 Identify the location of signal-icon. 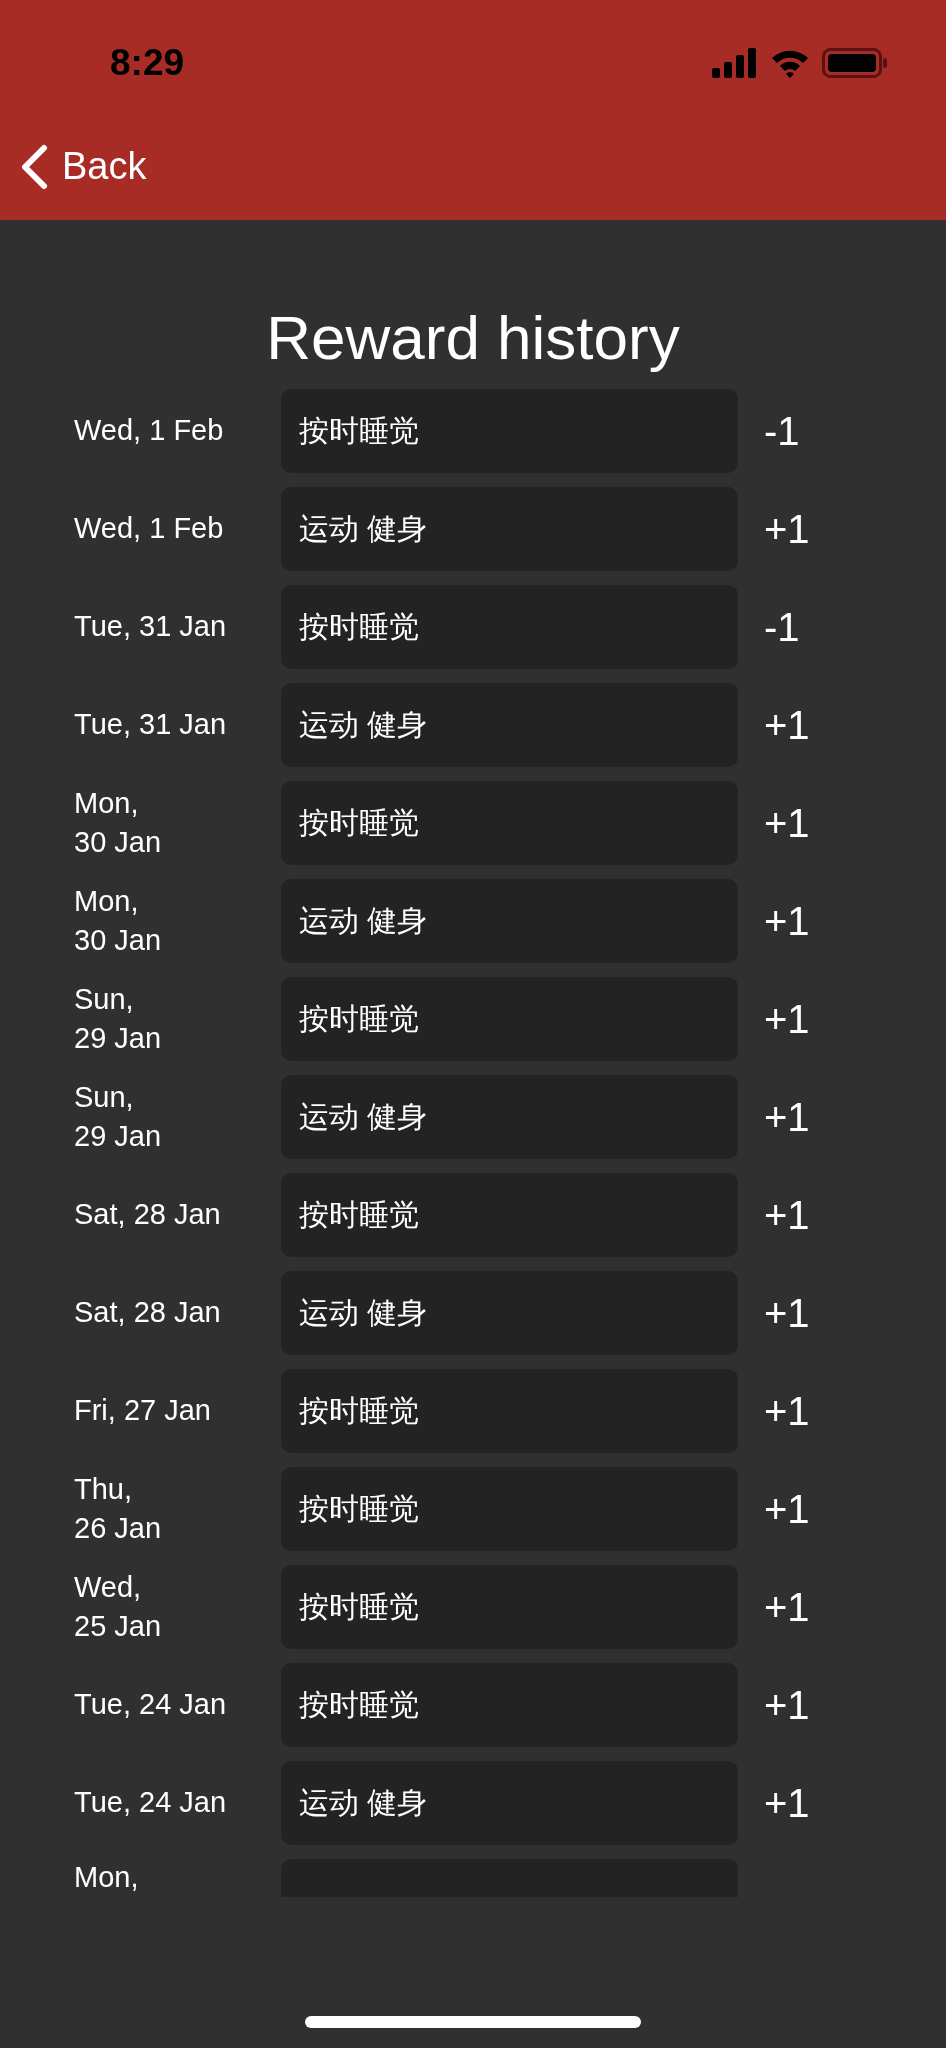
(735, 62).